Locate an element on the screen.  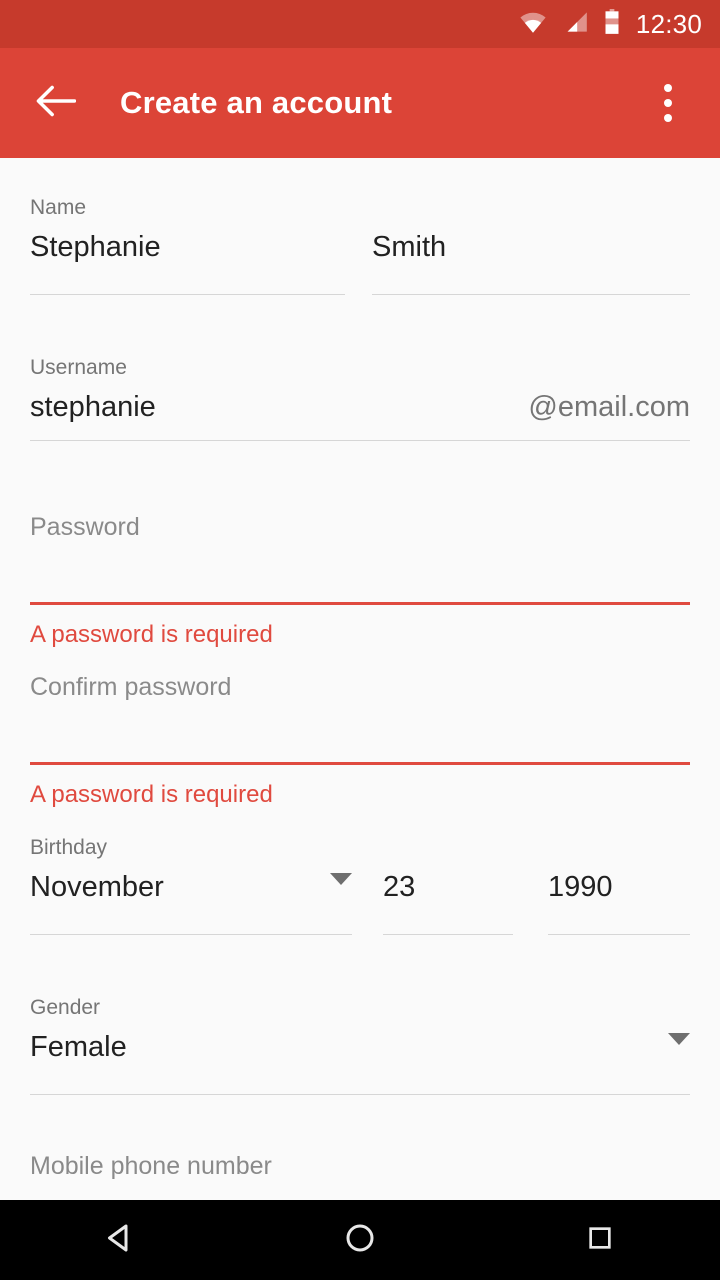
name-label-text: Name is located at coordinates (58, 207).